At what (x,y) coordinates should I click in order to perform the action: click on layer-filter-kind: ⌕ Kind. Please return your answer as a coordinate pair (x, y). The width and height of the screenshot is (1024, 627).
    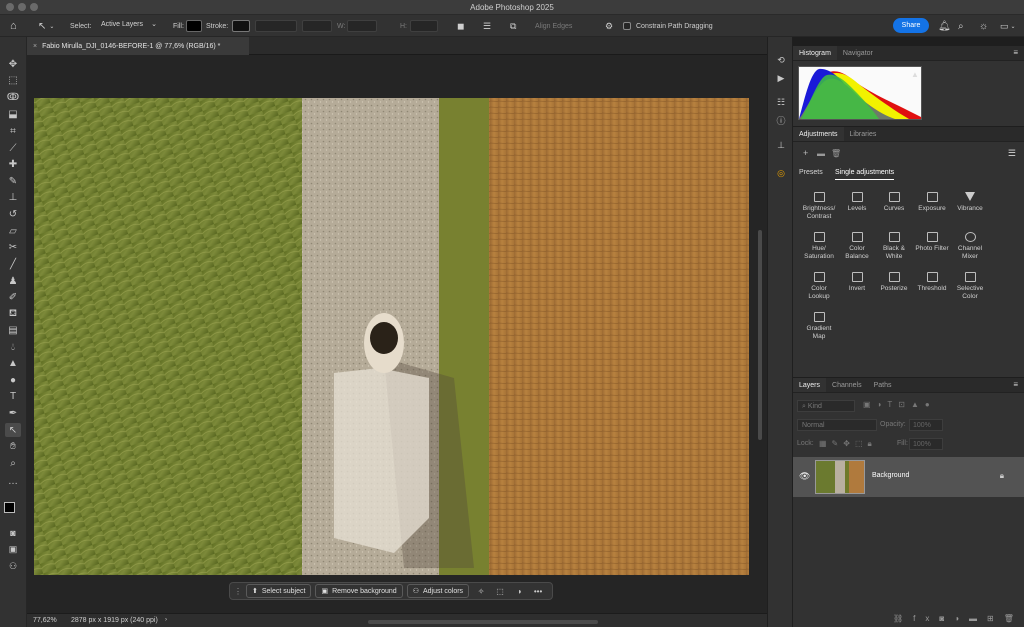
    Looking at the image, I should click on (826, 406).